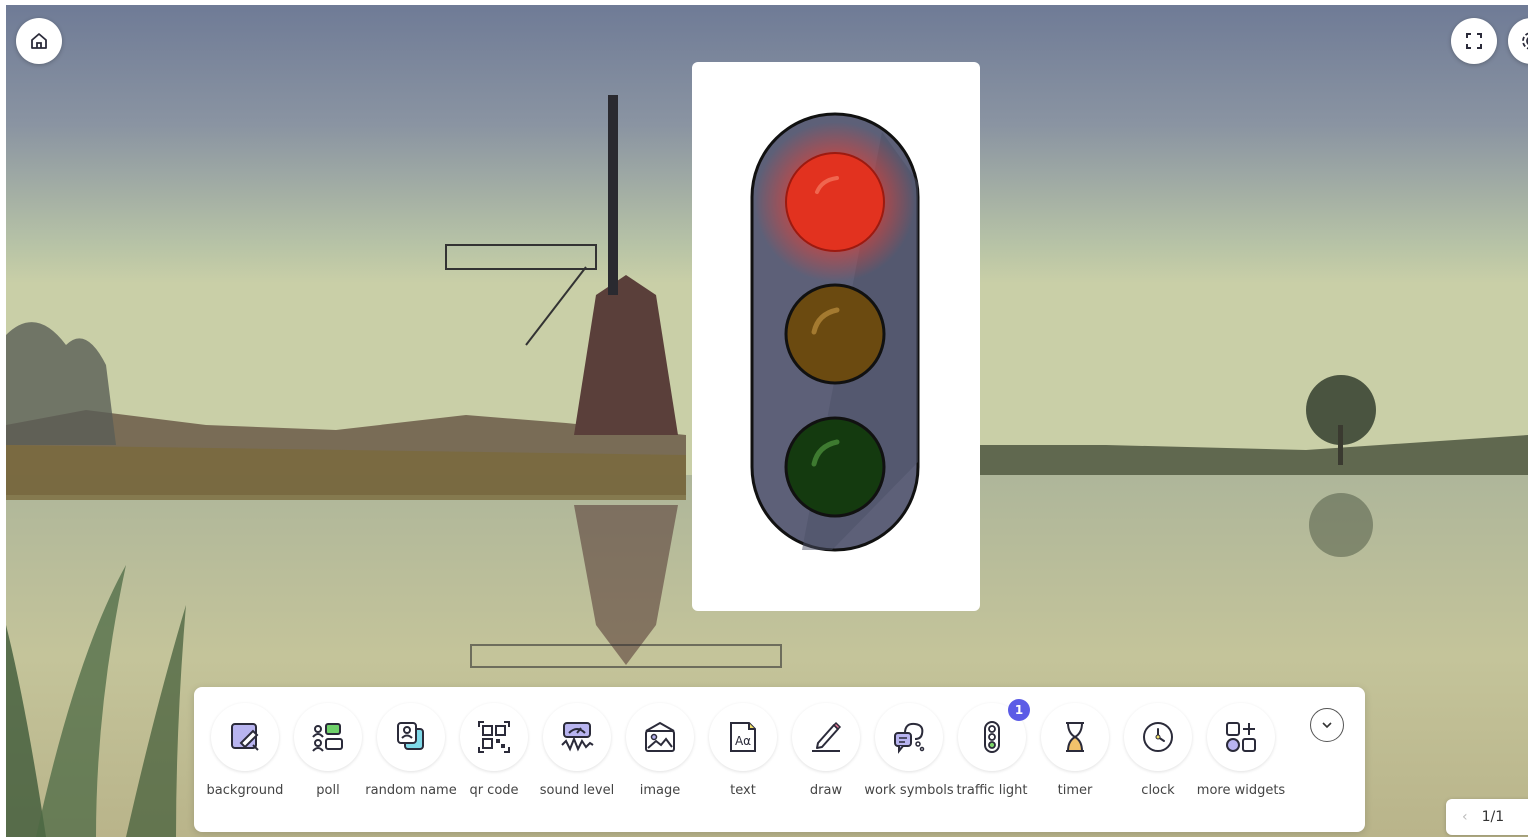 This screenshot has height=837, width=1528. I want to click on text-icon: Aα, so click(743, 737).